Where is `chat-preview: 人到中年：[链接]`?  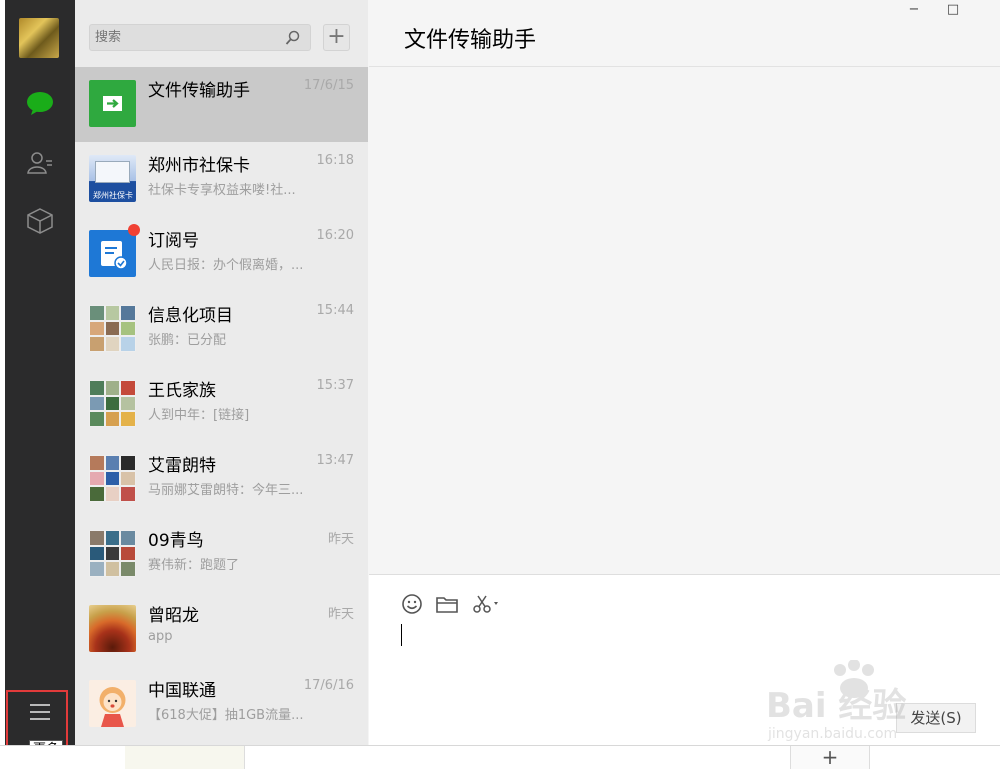
chat-preview: 人到中年：[链接] is located at coordinates (199, 415).